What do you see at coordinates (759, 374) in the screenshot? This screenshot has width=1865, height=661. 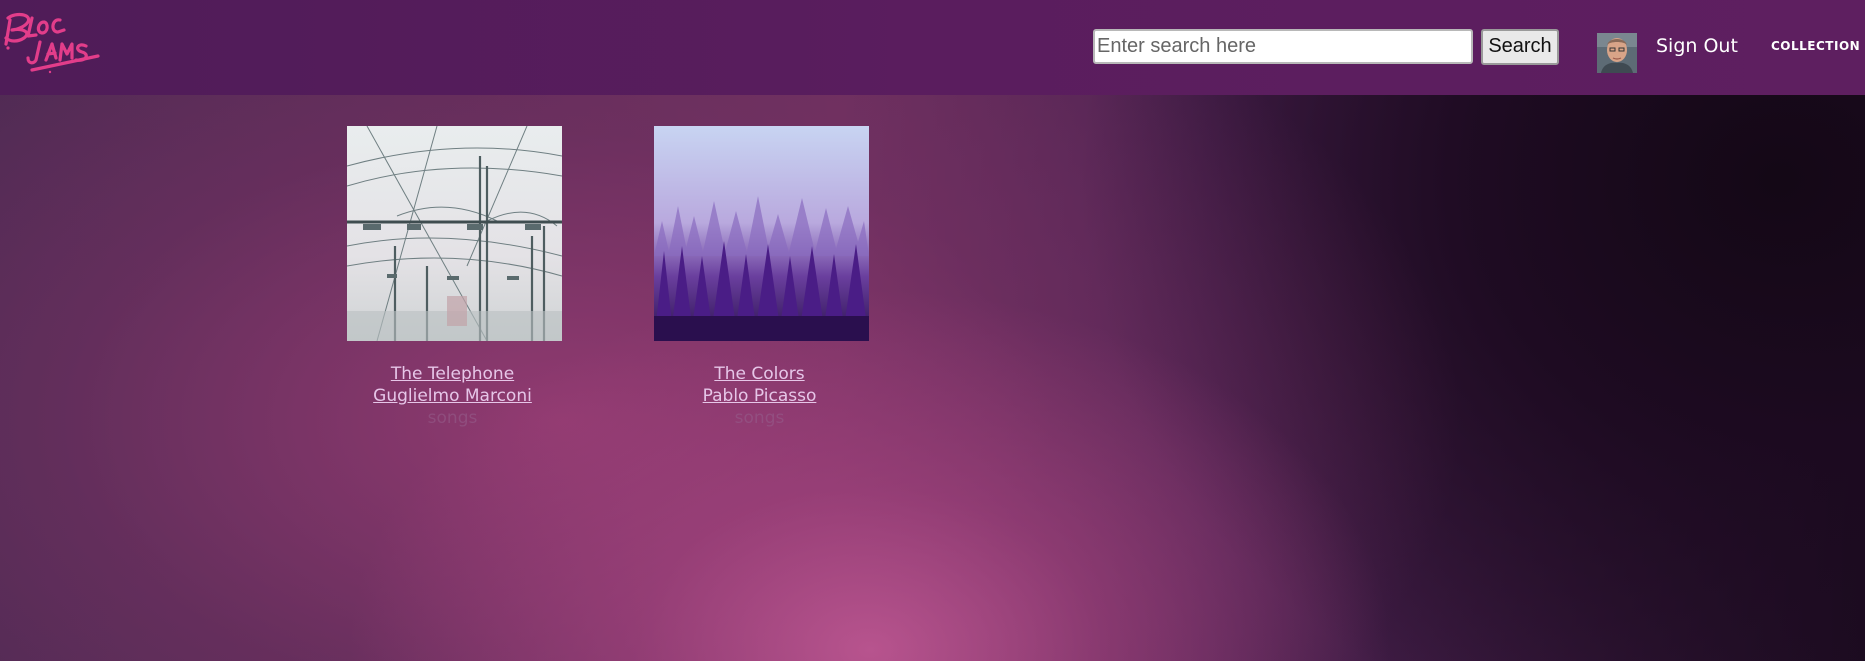 I see `album-title-link: The Colors` at bounding box center [759, 374].